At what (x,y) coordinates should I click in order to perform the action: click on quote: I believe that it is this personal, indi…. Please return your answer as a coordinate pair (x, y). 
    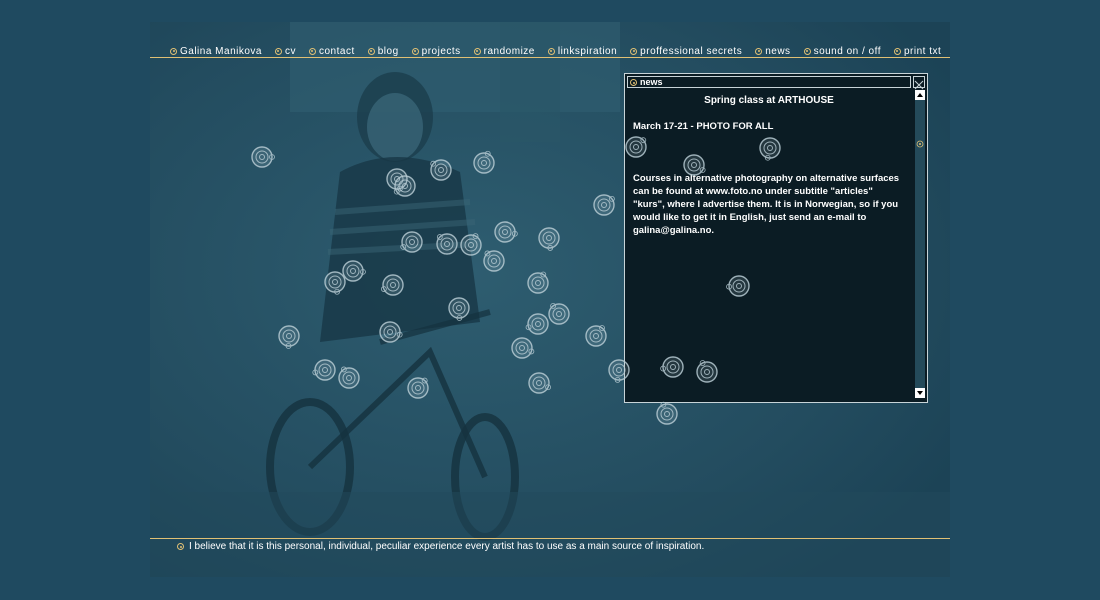
    Looking at the image, I should click on (440, 546).